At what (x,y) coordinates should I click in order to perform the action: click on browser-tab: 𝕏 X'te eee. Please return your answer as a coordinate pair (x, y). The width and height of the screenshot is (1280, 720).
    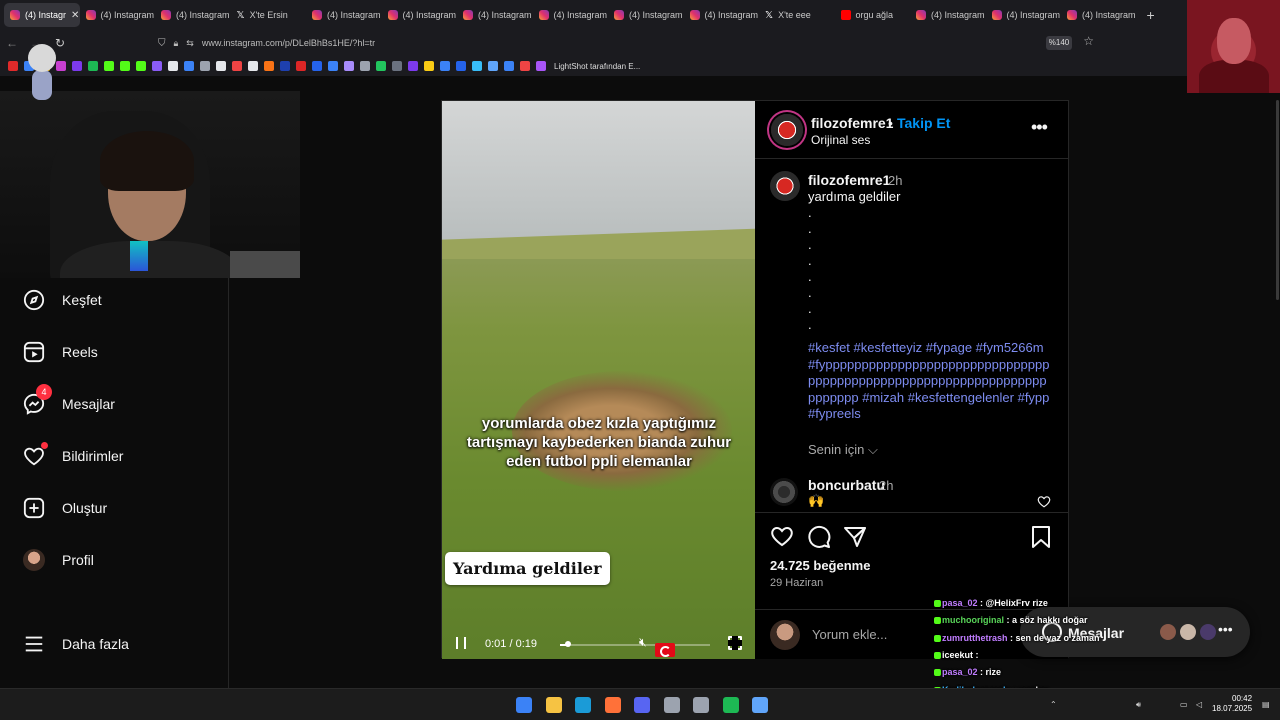
    Looking at the image, I should click on (797, 15).